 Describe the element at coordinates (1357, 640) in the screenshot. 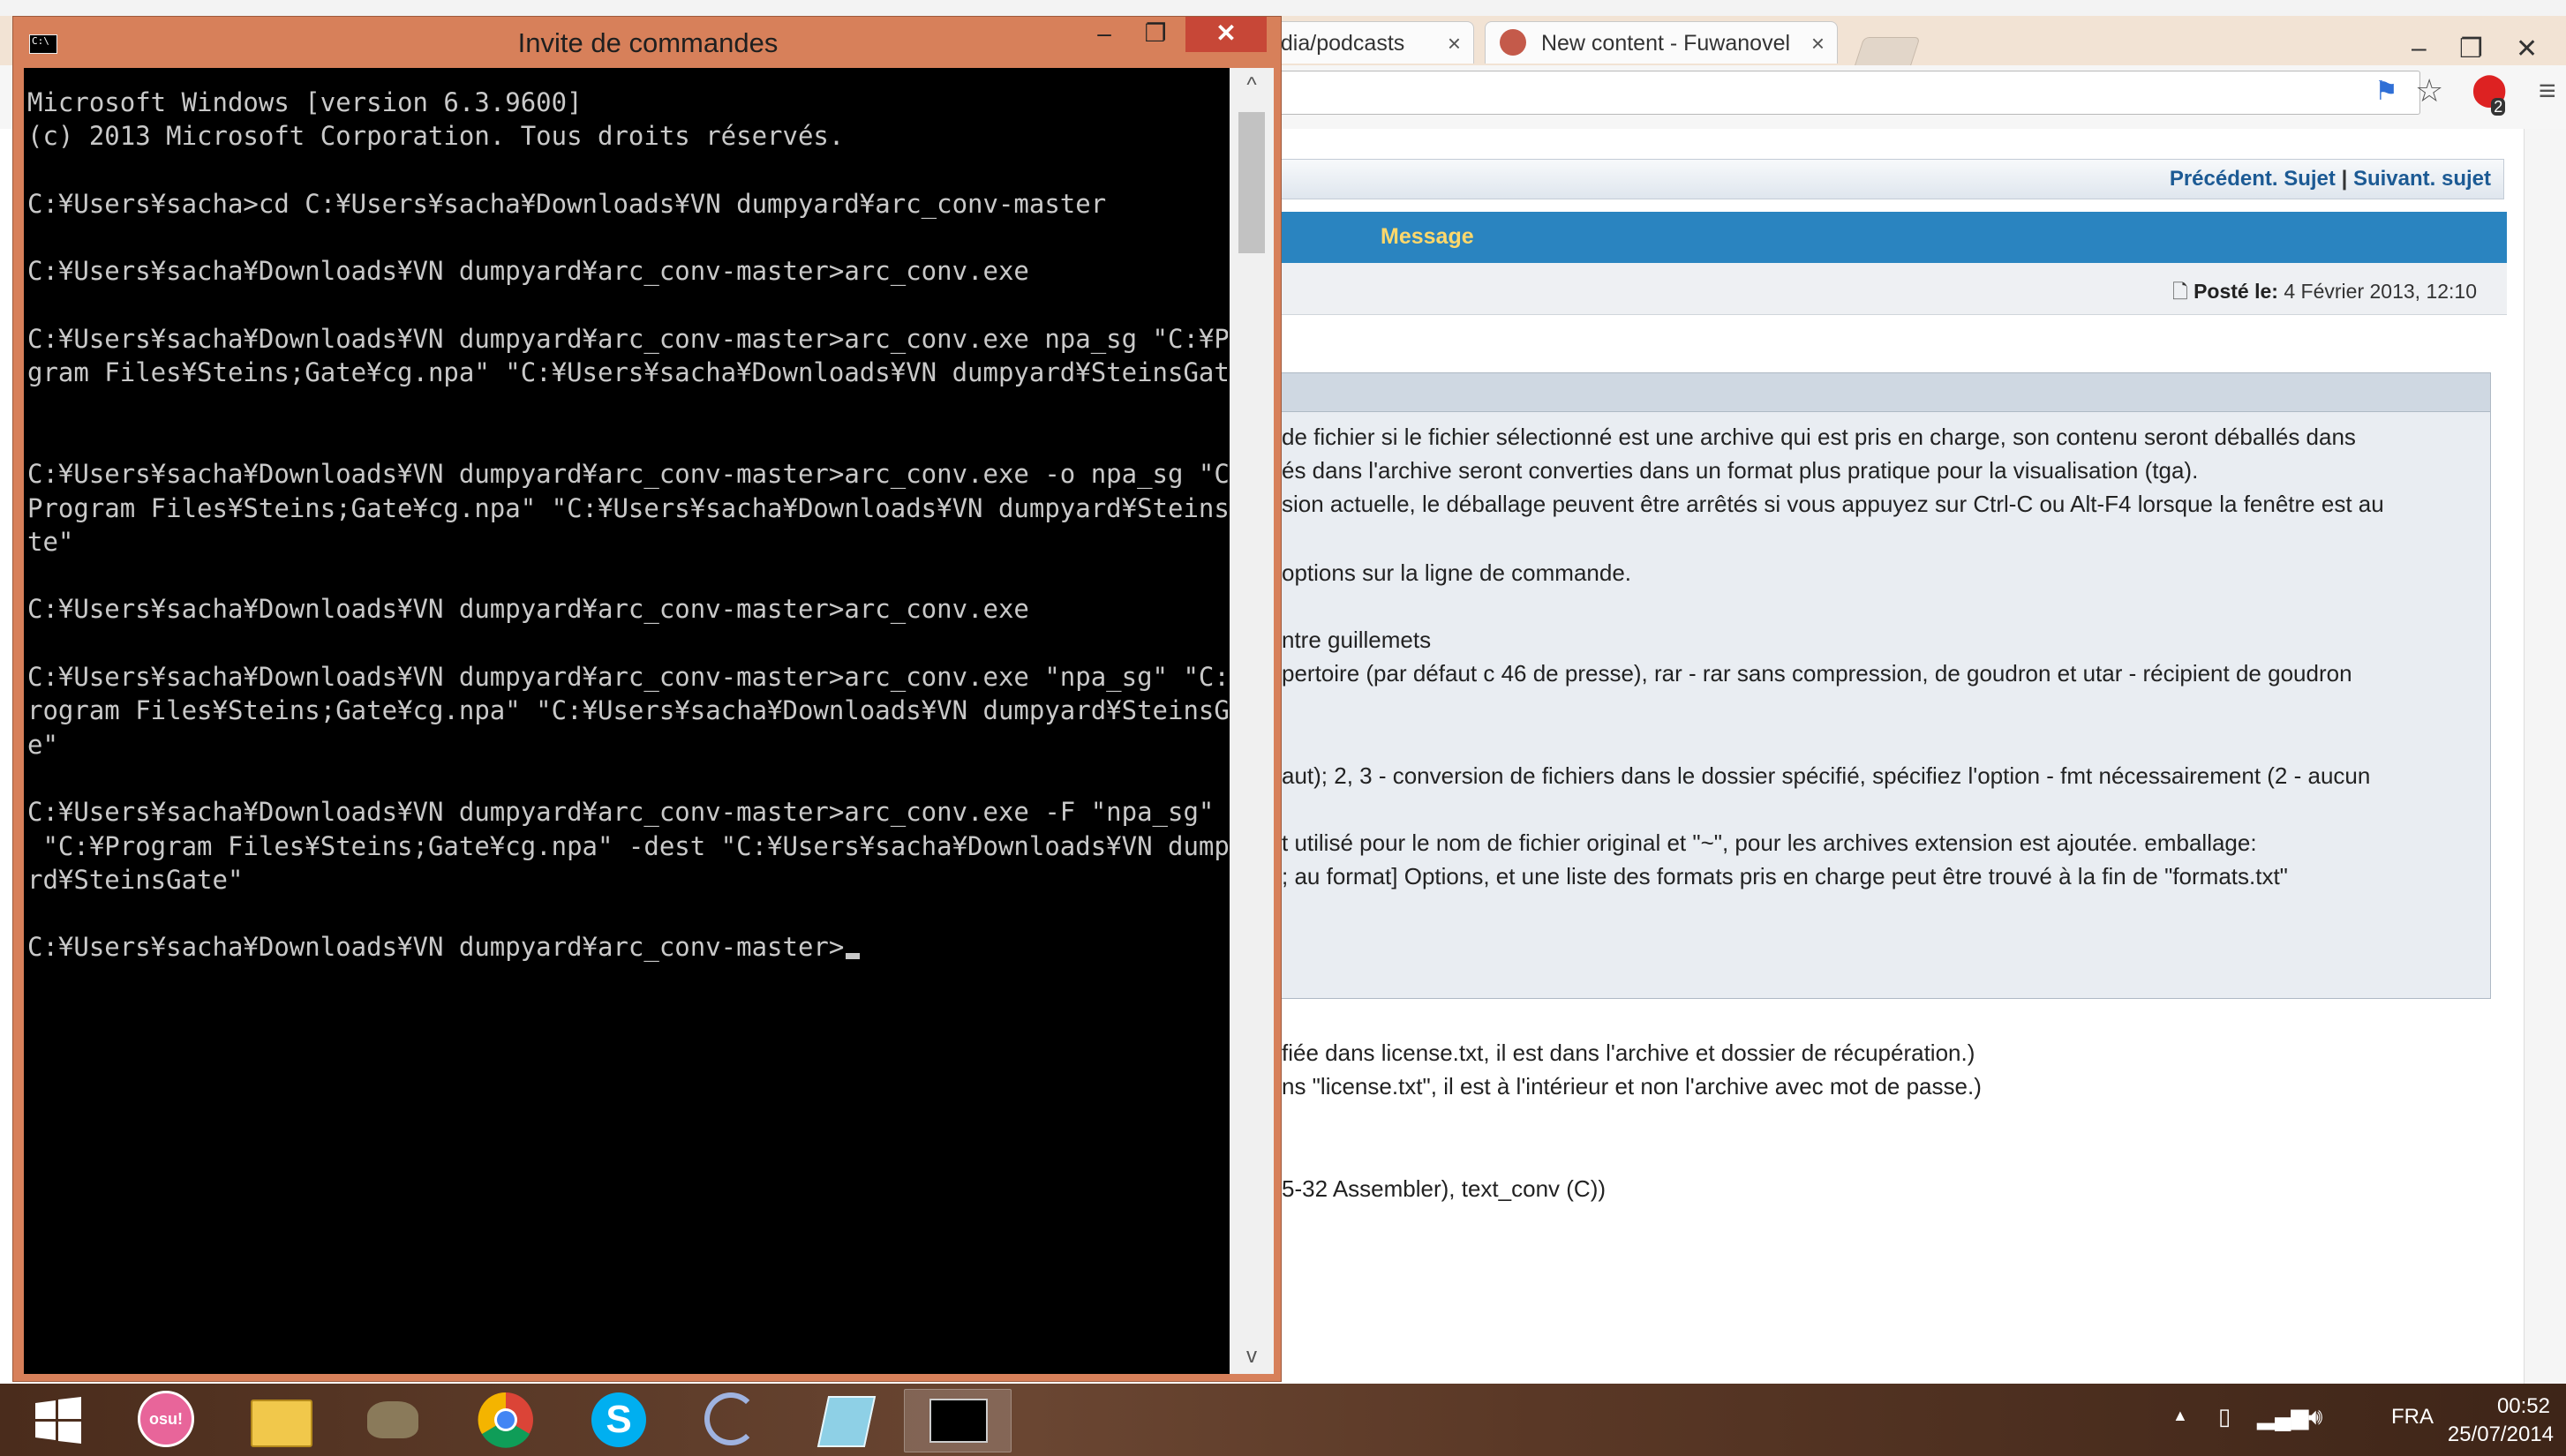

I see `post-text-line: ntre guillemets` at that location.